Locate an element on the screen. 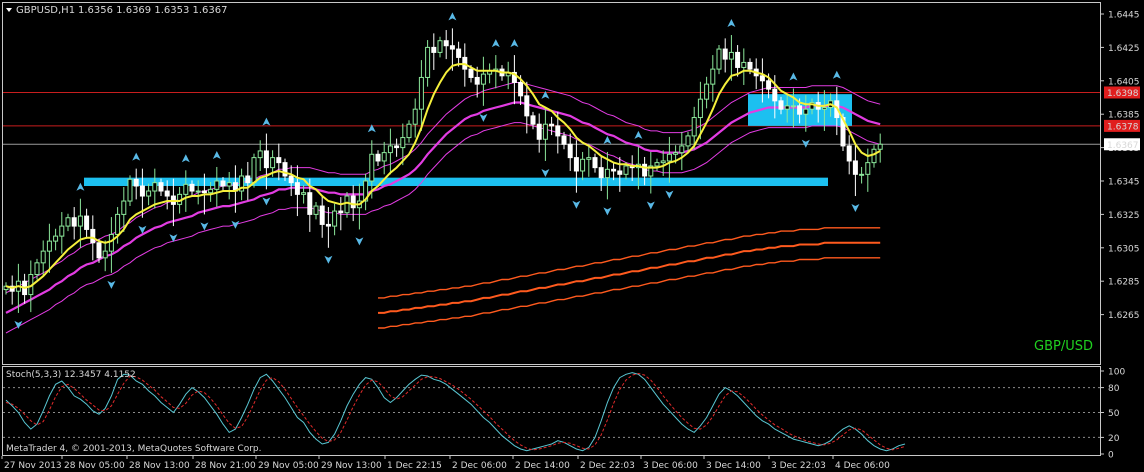 Image resolution: width=1144 pixels, height=472 pixels. stoch-tick-label: 20 is located at coordinates (1114, 439).